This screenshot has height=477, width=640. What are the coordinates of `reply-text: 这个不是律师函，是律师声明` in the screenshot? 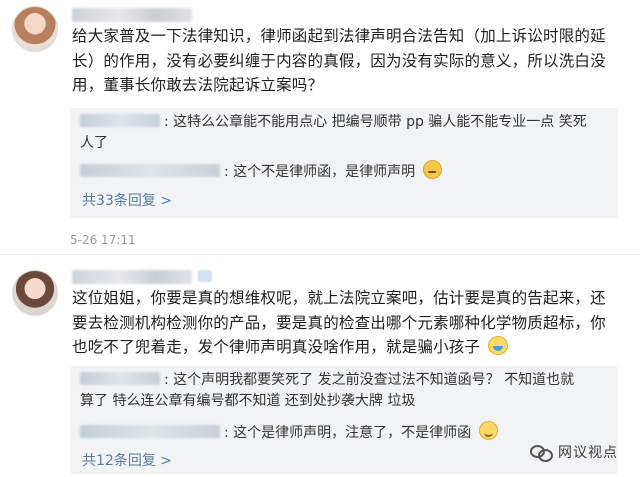 It's located at (324, 172).